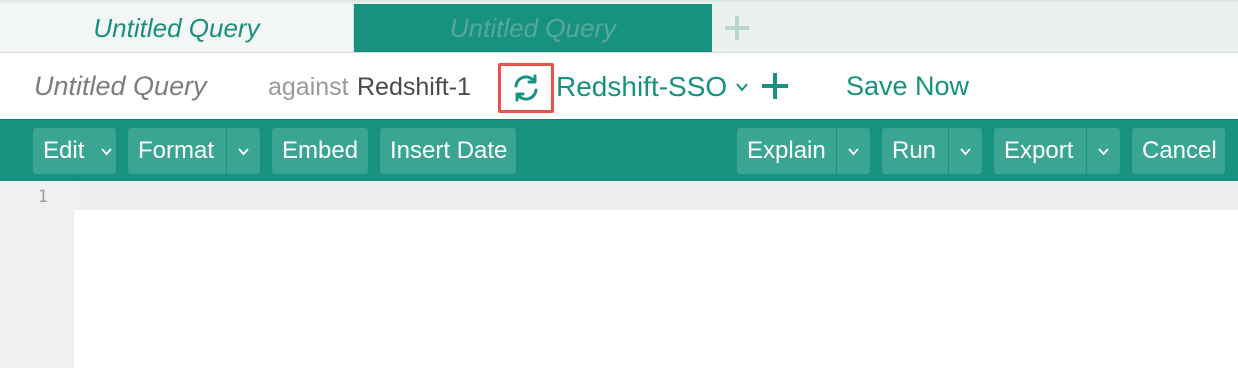 Image resolution: width=1238 pixels, height=368 pixels. I want to click on cancel-button: Cancel, so click(1178, 151).